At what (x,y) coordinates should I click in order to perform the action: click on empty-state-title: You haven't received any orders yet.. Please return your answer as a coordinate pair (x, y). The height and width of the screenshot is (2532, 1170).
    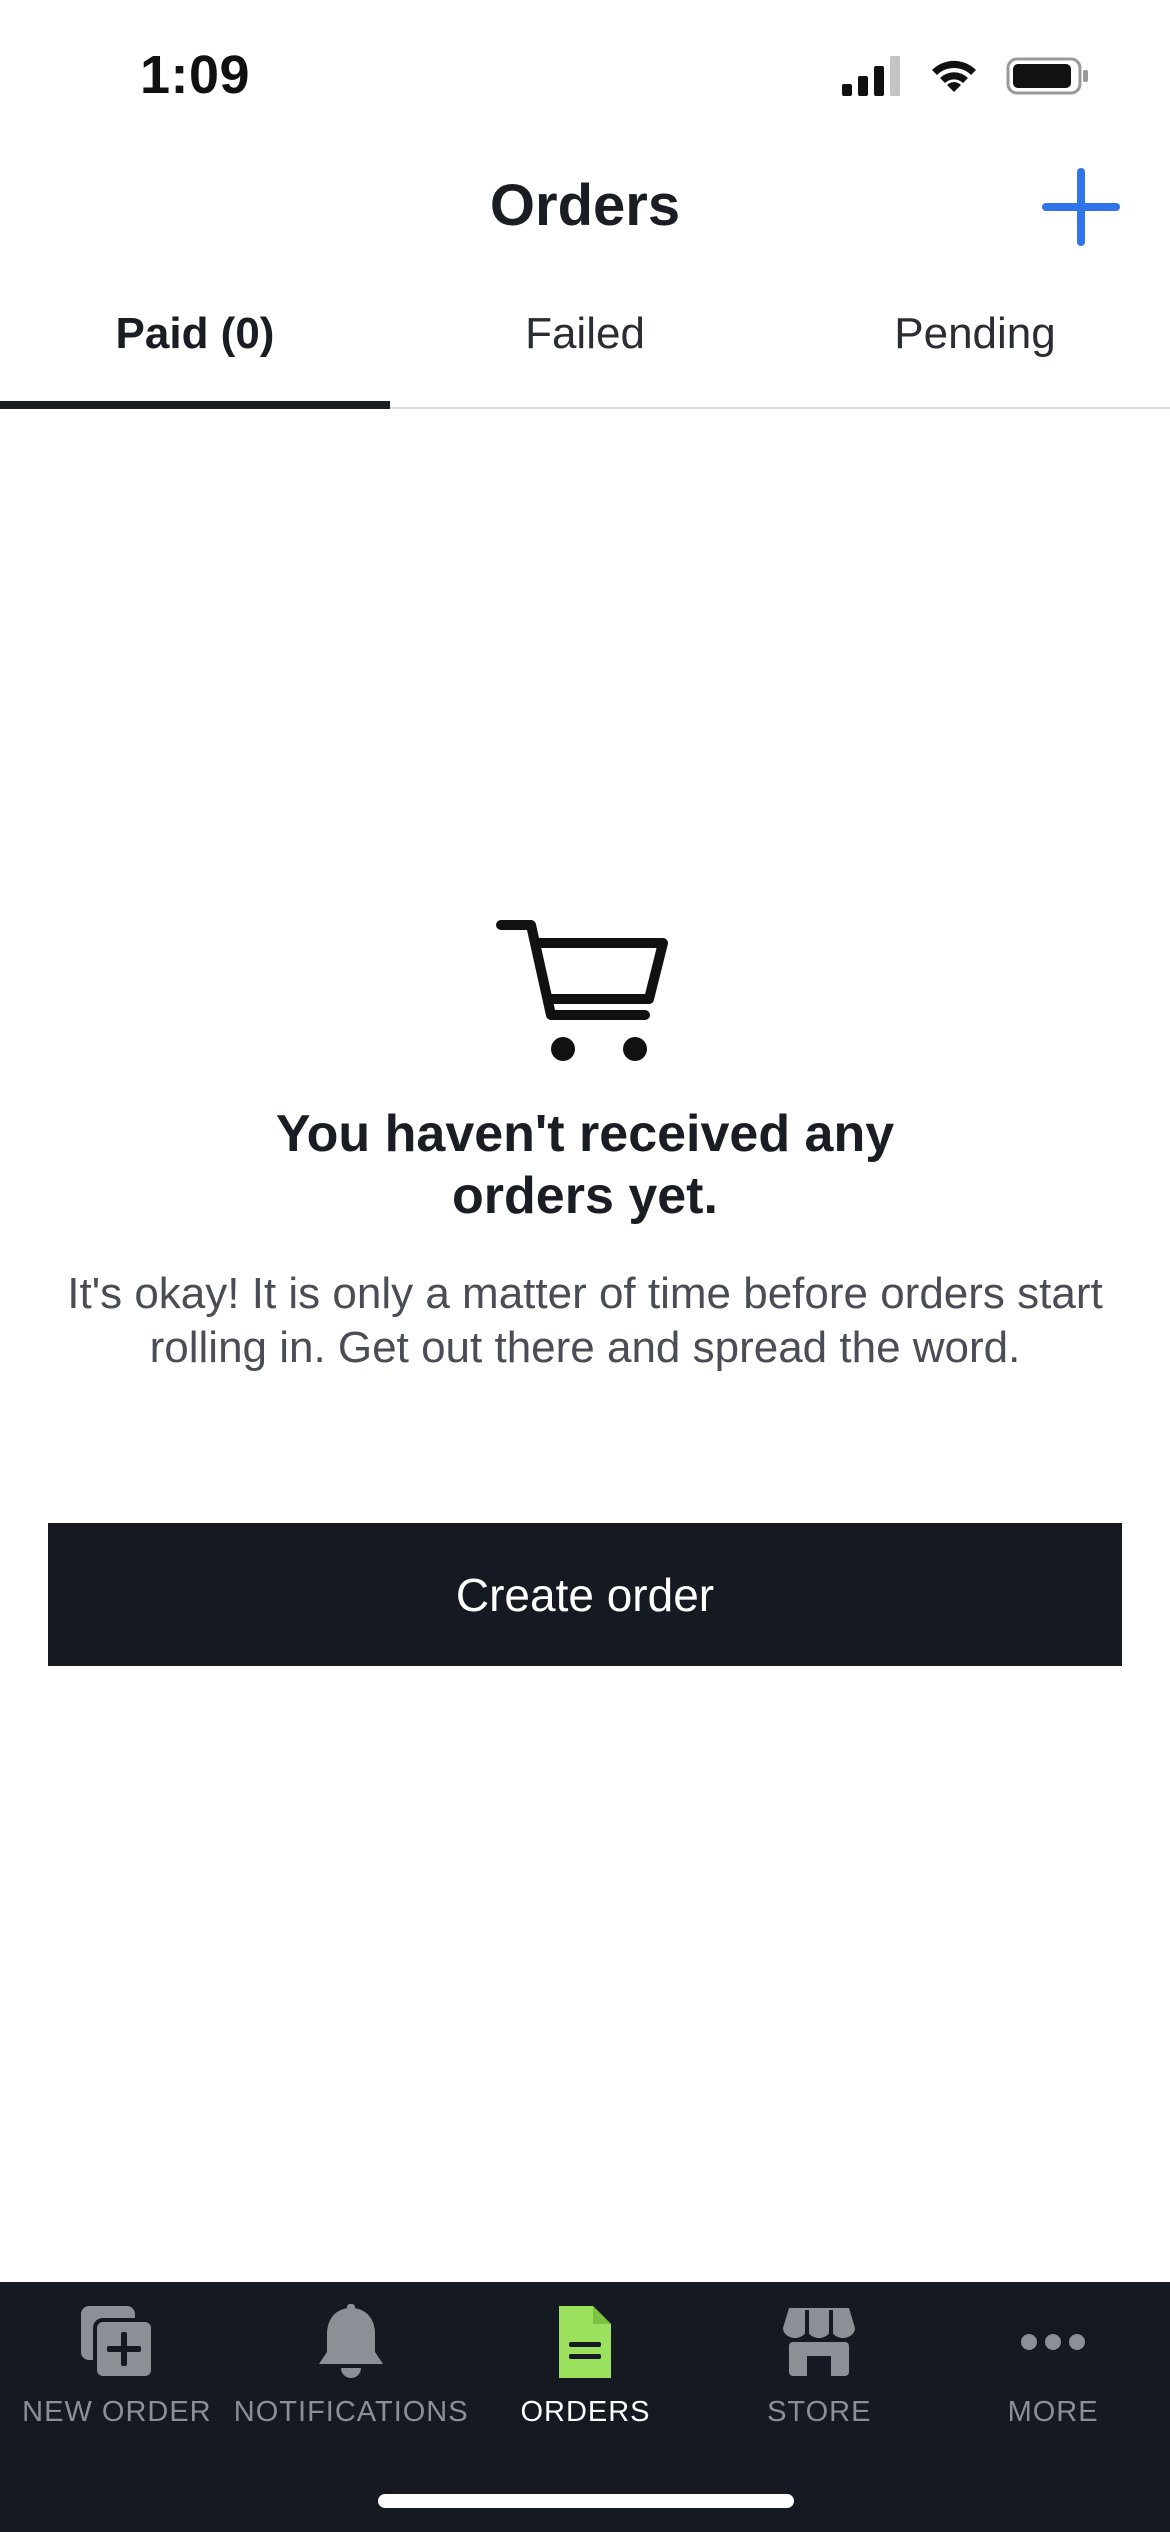
    Looking at the image, I should click on (585, 1165).